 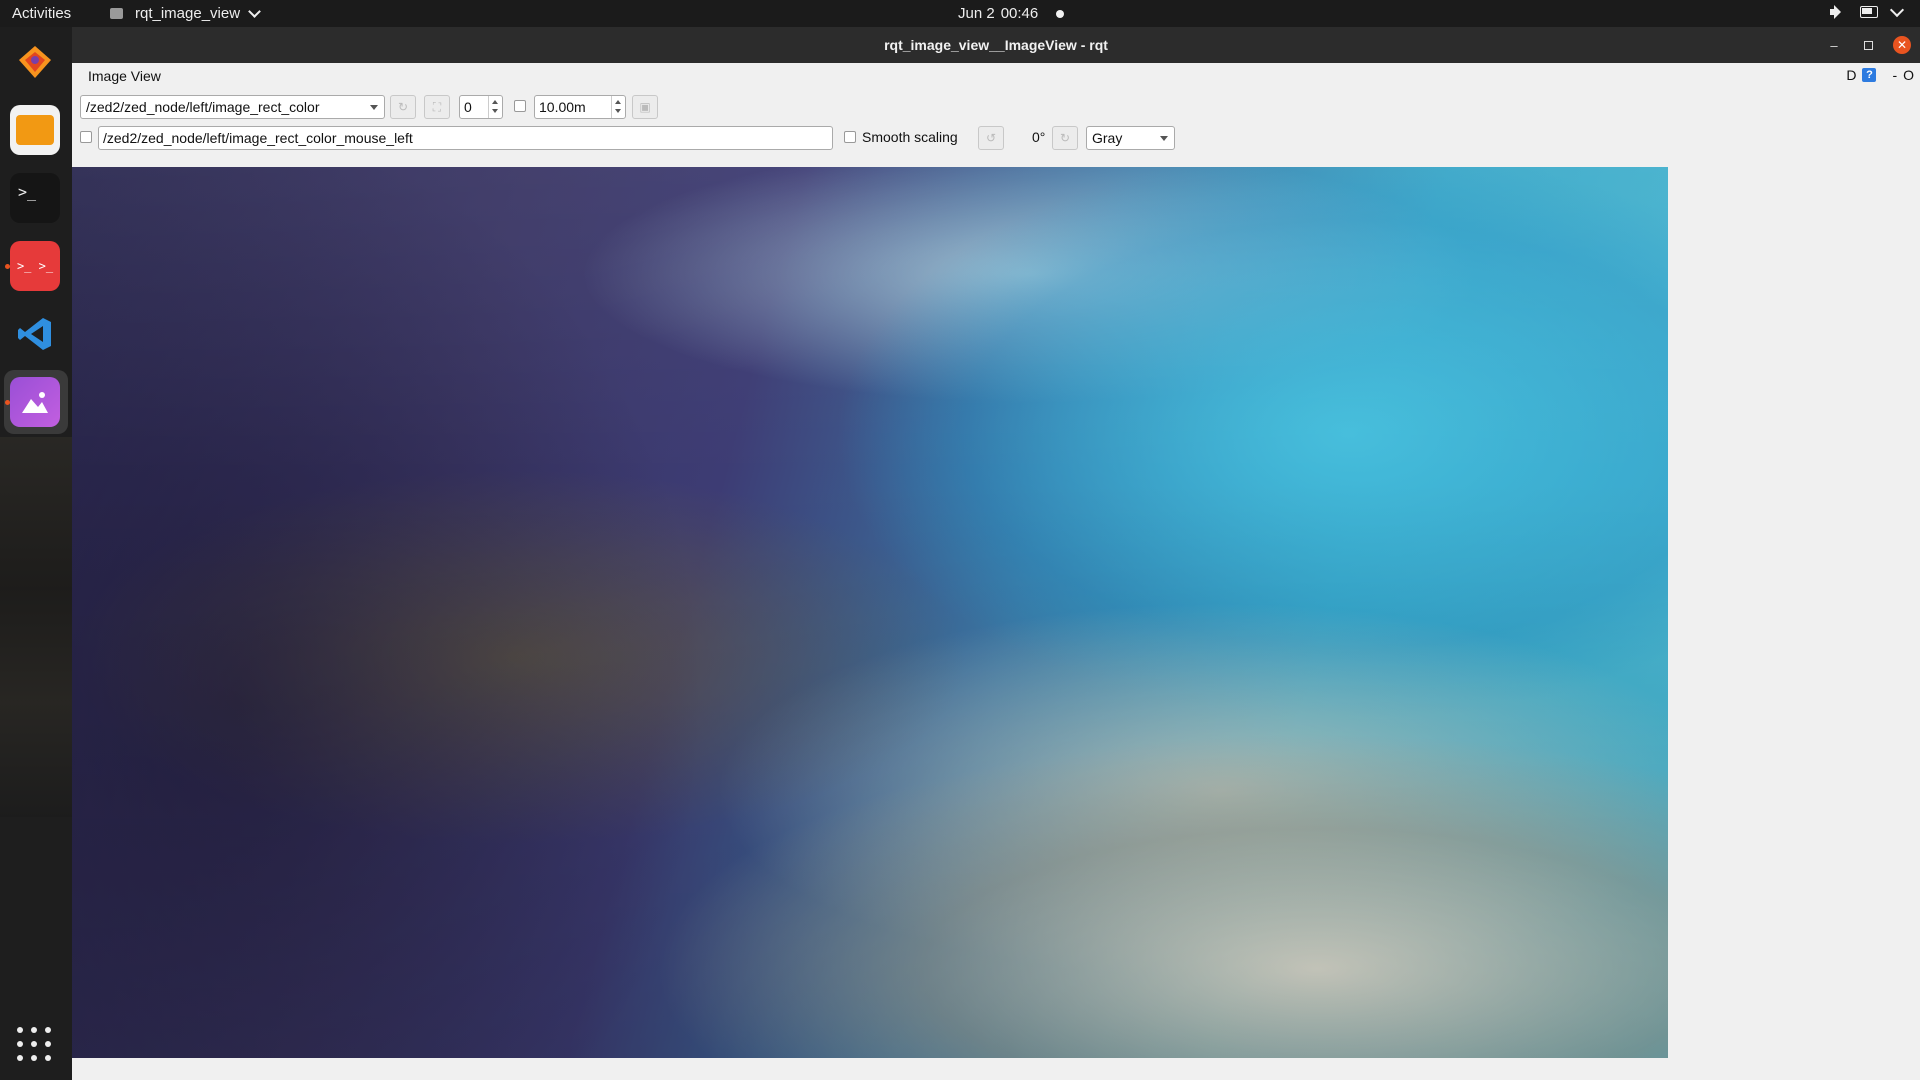 What do you see at coordinates (1834, 45) in the screenshot?
I see `minimize-button: –` at bounding box center [1834, 45].